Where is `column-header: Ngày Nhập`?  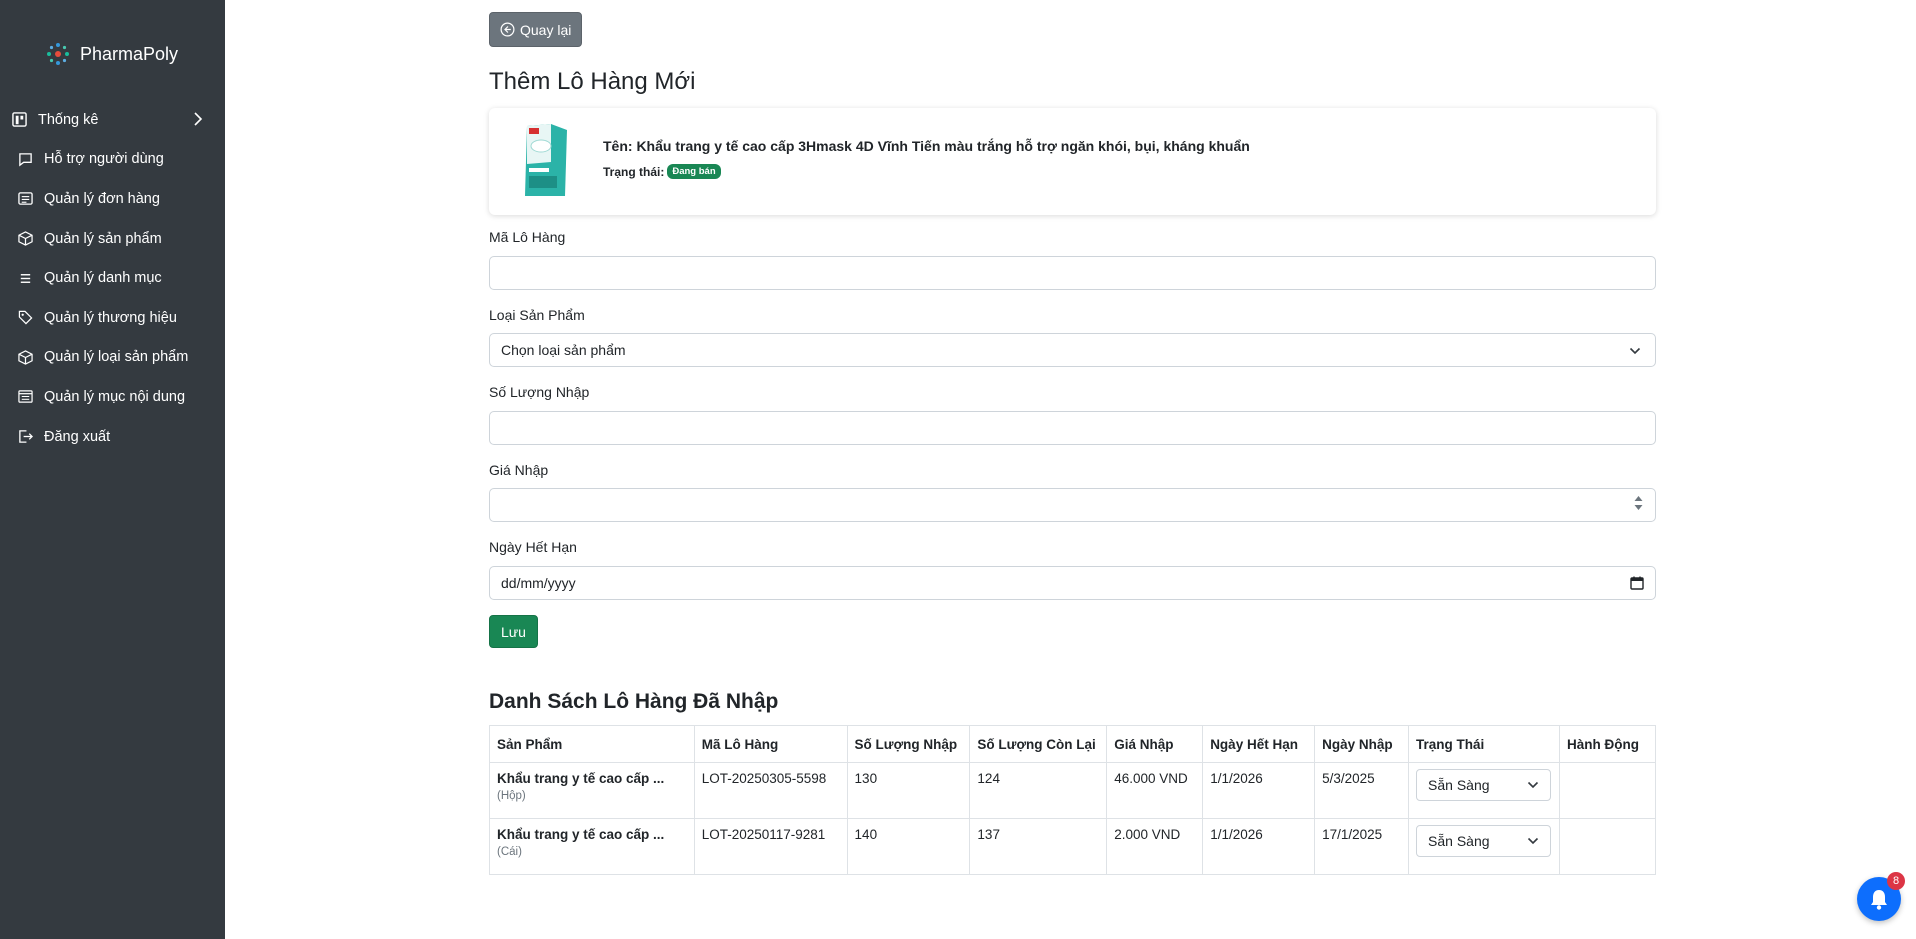 column-header: Ngày Nhập is located at coordinates (1362, 744).